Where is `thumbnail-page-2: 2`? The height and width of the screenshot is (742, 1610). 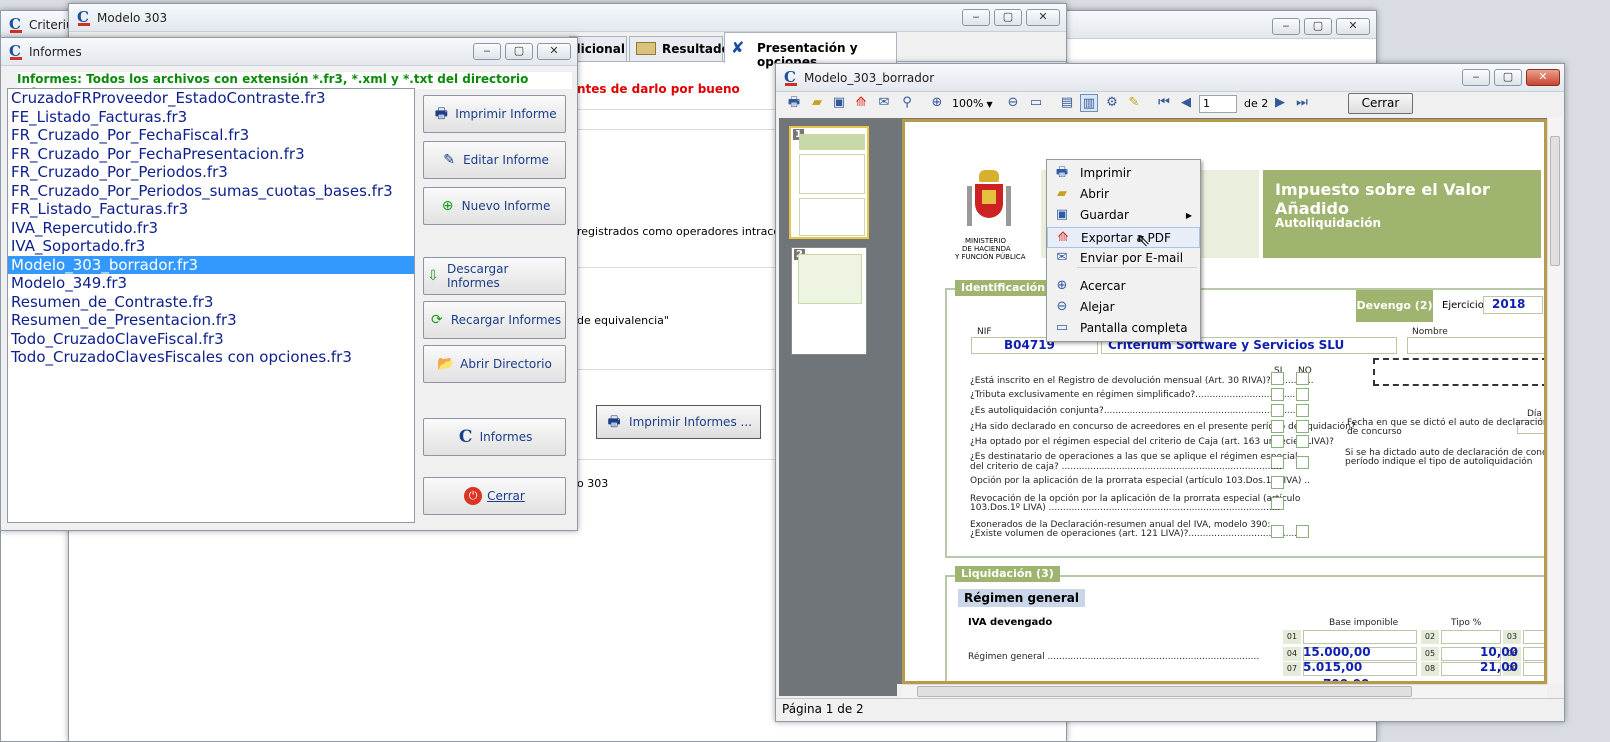
thumbnail-page-2: 2 is located at coordinates (829, 301).